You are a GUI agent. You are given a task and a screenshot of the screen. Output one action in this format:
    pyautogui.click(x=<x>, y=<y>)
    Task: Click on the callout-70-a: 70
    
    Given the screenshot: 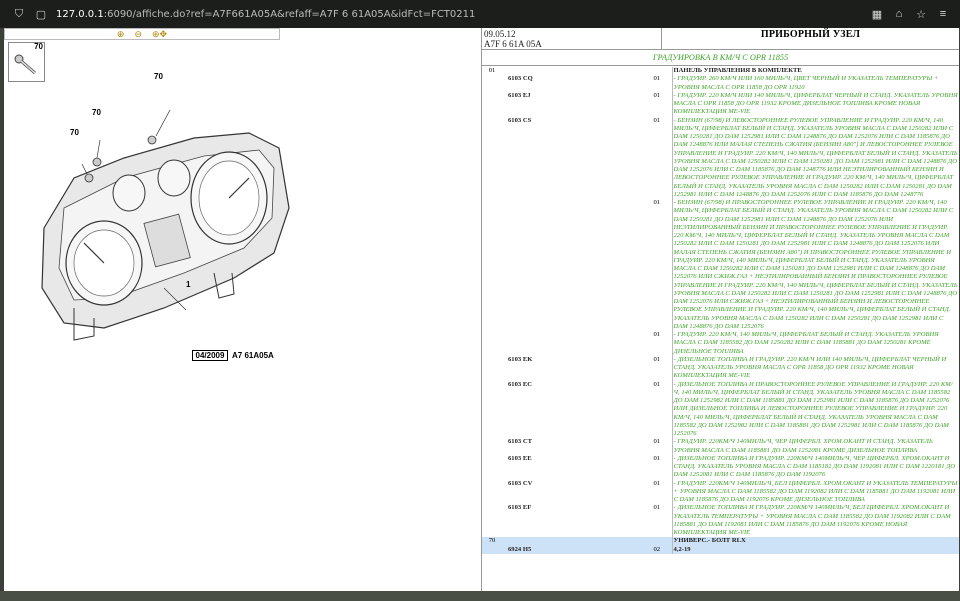 What is the action you would take?
    pyautogui.click(x=158, y=76)
    